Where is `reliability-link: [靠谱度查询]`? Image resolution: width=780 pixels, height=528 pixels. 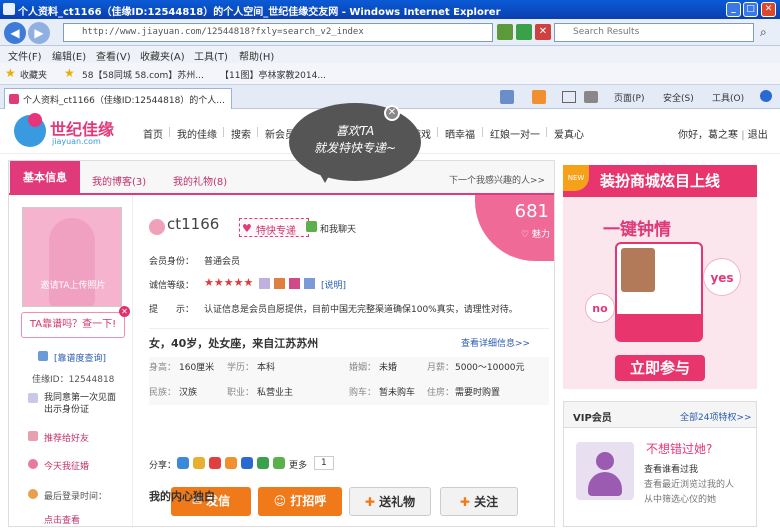 reliability-link: [靠谱度查询] is located at coordinates (80, 357).